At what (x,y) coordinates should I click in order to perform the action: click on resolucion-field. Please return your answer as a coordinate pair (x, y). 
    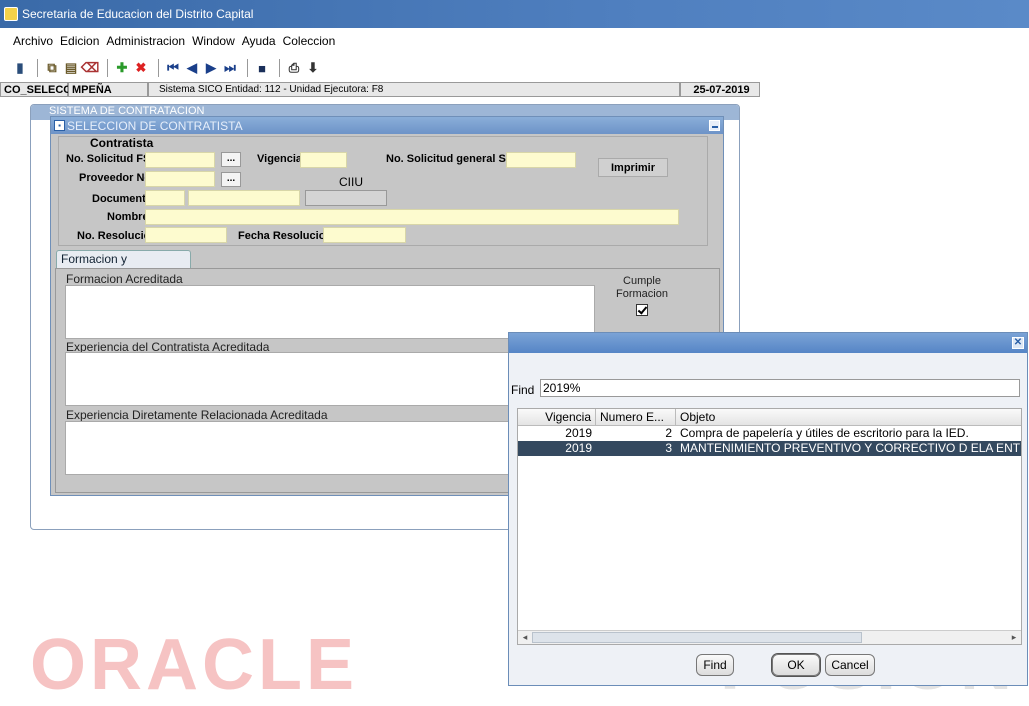
    Looking at the image, I should click on (186, 235).